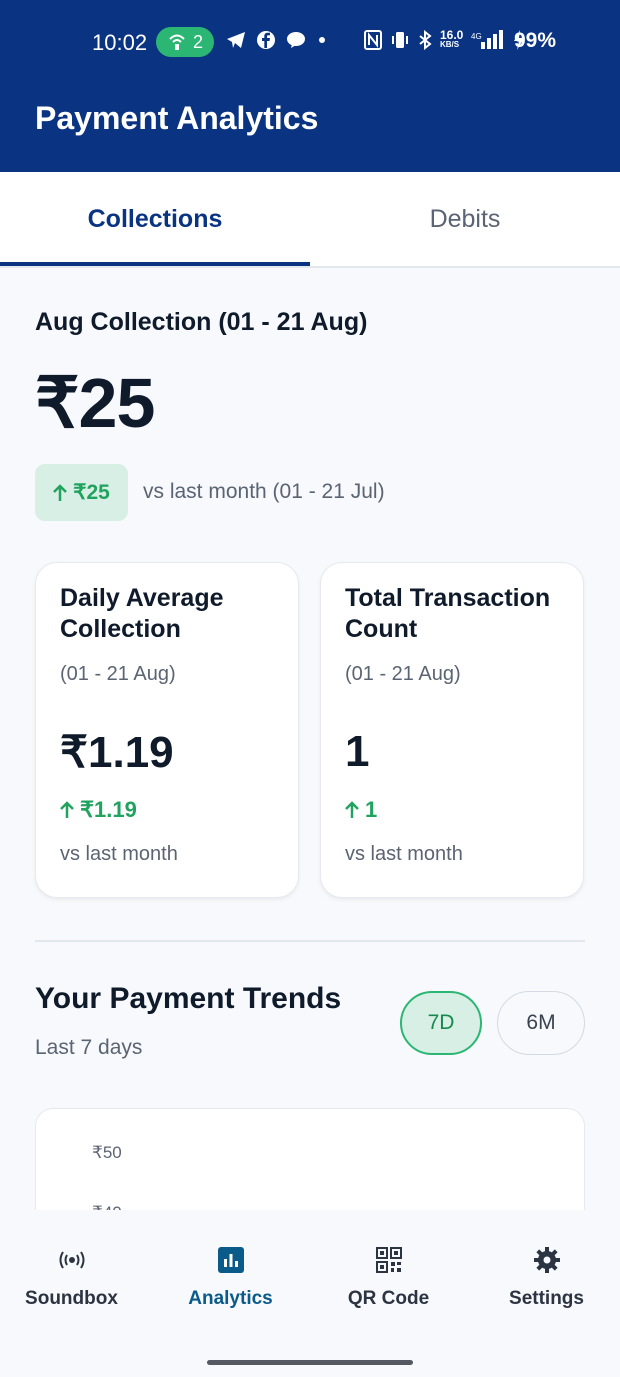  What do you see at coordinates (177, 118) in the screenshot?
I see `page-title: Payment Analytics` at bounding box center [177, 118].